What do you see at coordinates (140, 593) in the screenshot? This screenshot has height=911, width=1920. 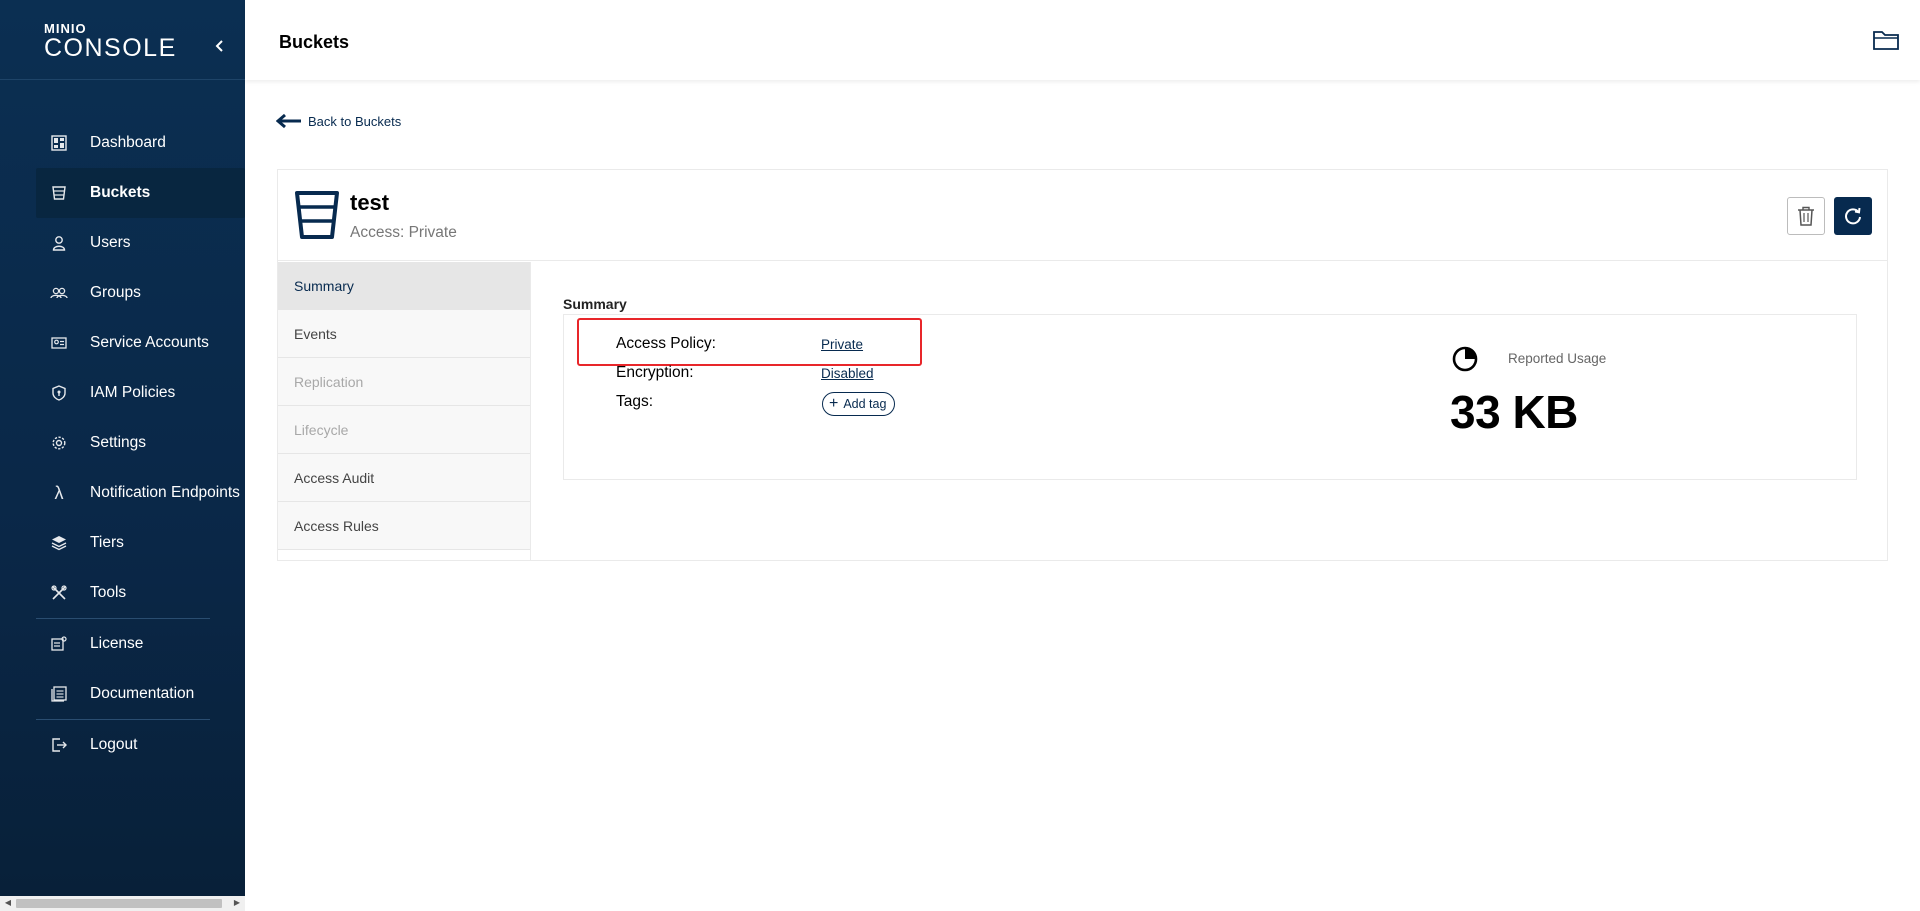 I see `sidebar-item-tools: Tools` at bounding box center [140, 593].